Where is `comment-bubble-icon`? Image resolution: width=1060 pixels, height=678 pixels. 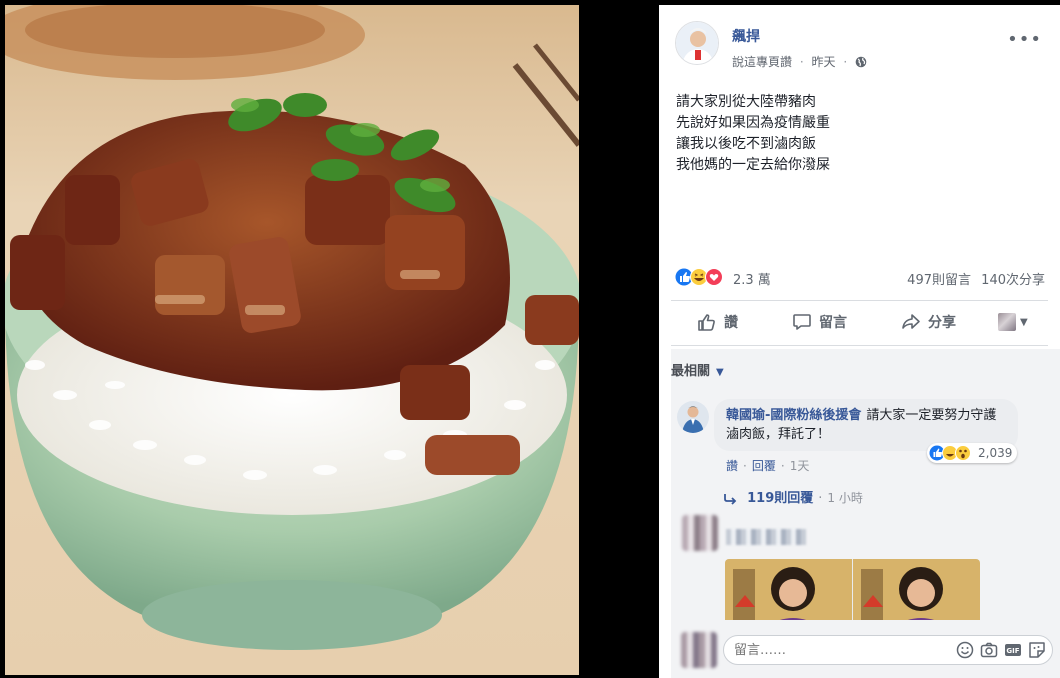
comment-bubble-icon is located at coordinates (802, 322).